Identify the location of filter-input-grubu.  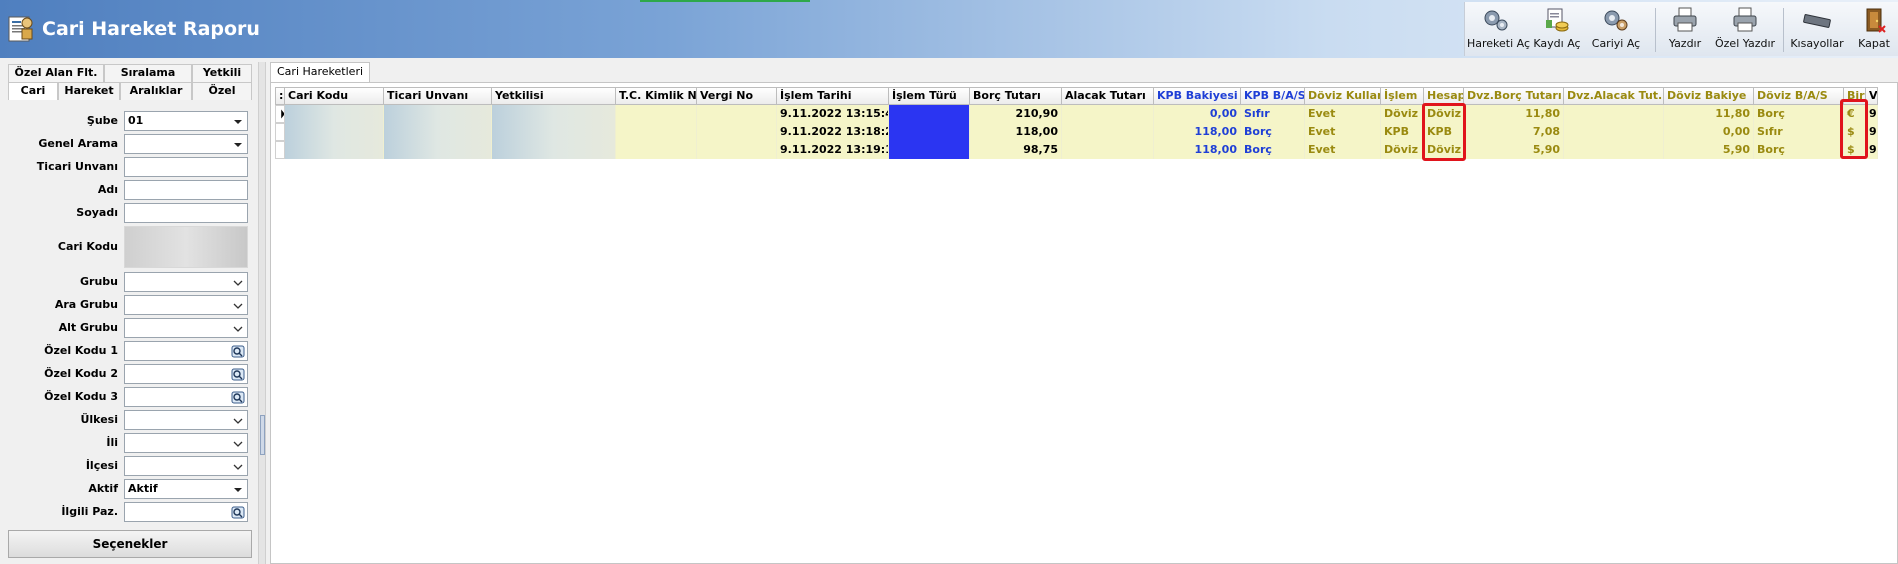
(186, 282).